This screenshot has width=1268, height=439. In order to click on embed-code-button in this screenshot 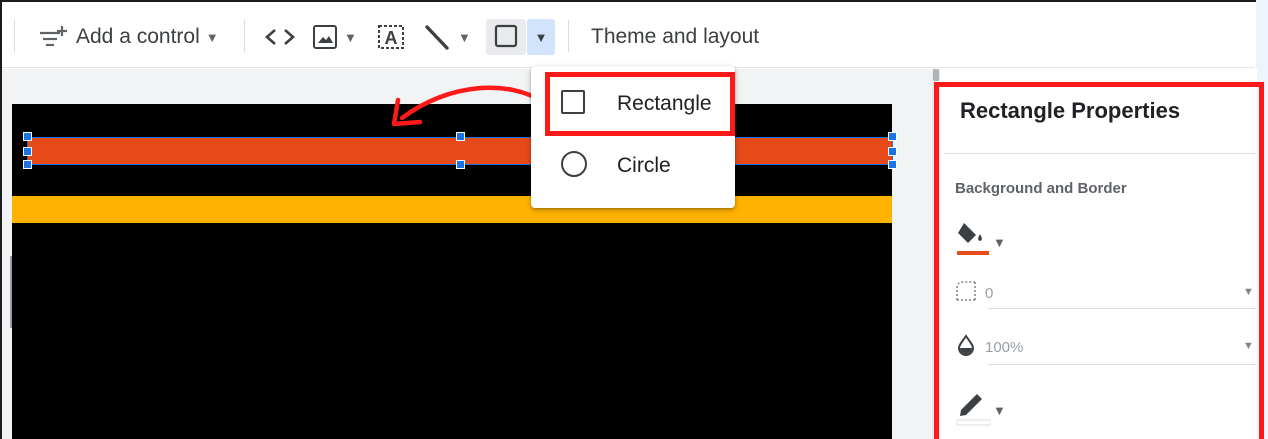, I will do `click(280, 37)`.